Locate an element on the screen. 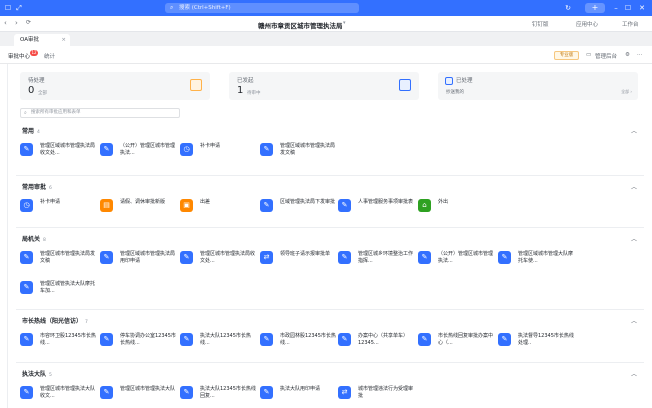 The height and width of the screenshot is (408, 652). initiated-count: 1 is located at coordinates (240, 90).